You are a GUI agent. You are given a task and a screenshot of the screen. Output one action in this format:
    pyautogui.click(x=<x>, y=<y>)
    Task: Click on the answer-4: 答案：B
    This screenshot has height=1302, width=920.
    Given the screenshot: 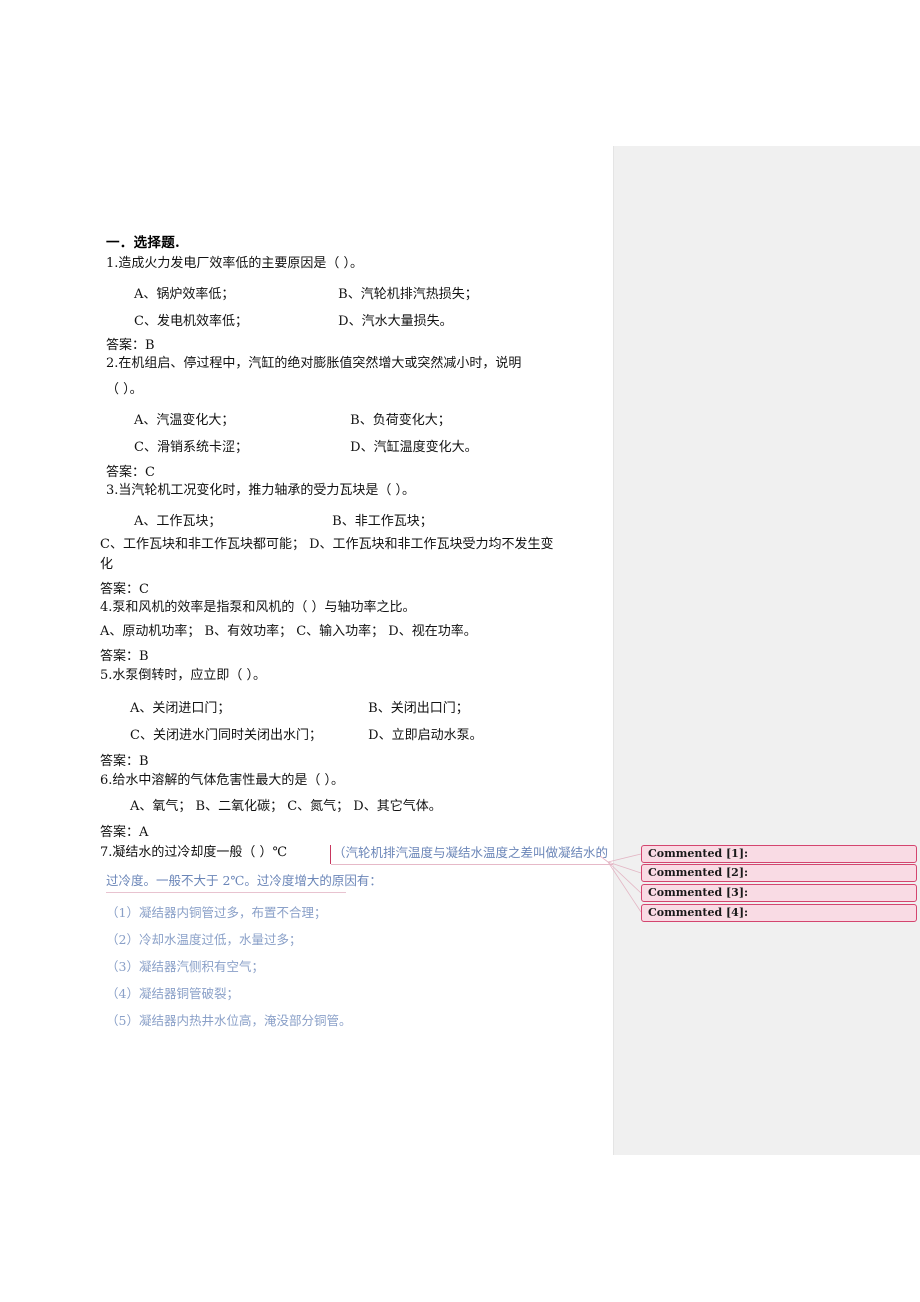 What is the action you would take?
    pyautogui.click(x=124, y=656)
    